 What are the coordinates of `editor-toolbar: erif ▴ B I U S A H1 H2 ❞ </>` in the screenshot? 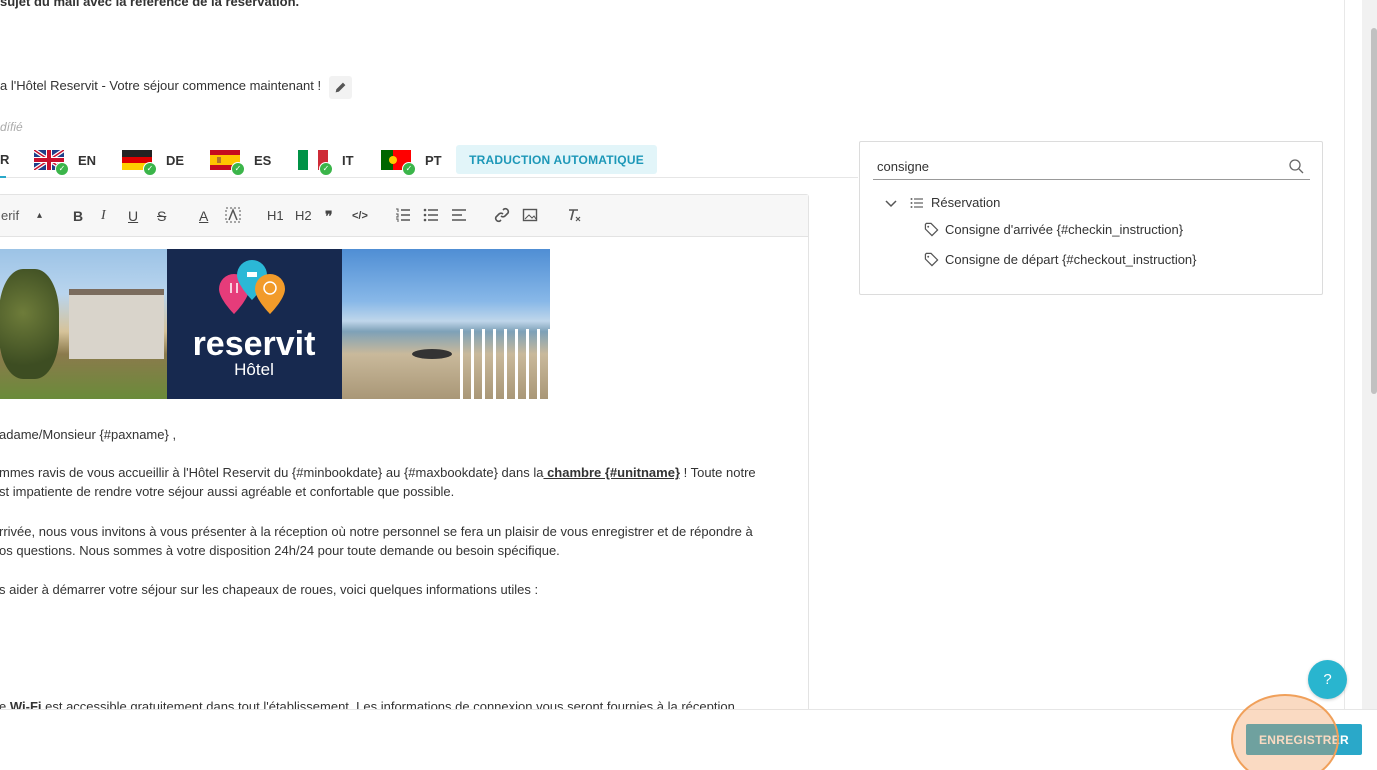 It's located at (404, 216).